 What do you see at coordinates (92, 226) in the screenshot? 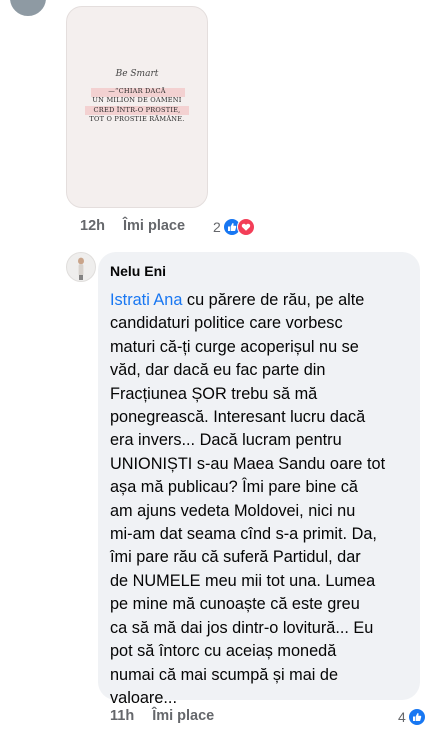
I see `comment-time: 12h` at bounding box center [92, 226].